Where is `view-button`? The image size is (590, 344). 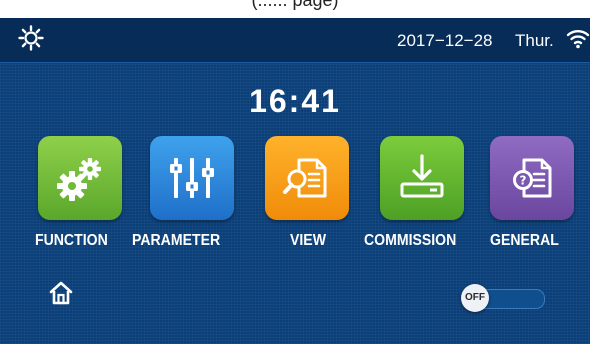
view-button is located at coordinates (308, 178).